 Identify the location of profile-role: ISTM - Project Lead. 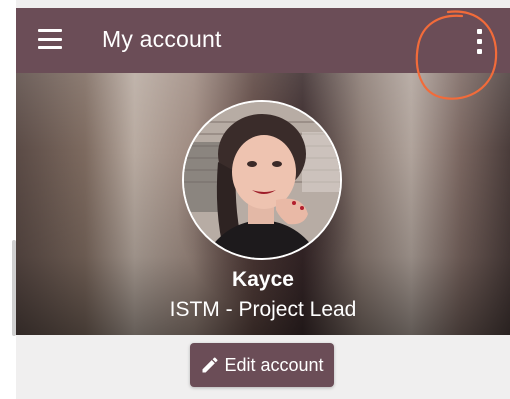
(263, 309).